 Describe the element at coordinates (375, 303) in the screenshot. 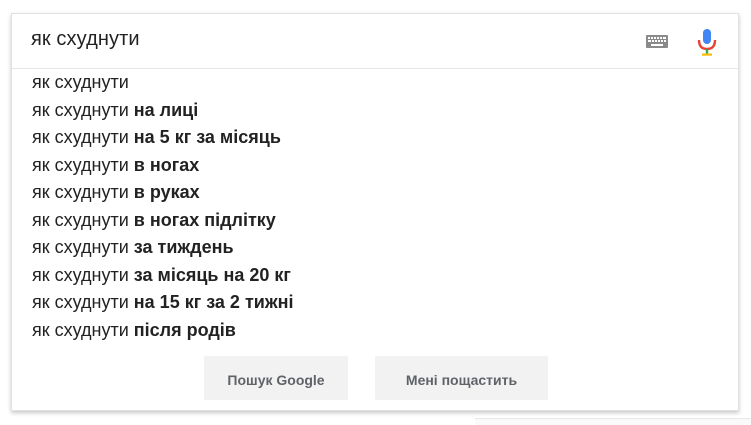

I see `suggestion-item: як схуднути на 15 кг за 2 тижні` at that location.